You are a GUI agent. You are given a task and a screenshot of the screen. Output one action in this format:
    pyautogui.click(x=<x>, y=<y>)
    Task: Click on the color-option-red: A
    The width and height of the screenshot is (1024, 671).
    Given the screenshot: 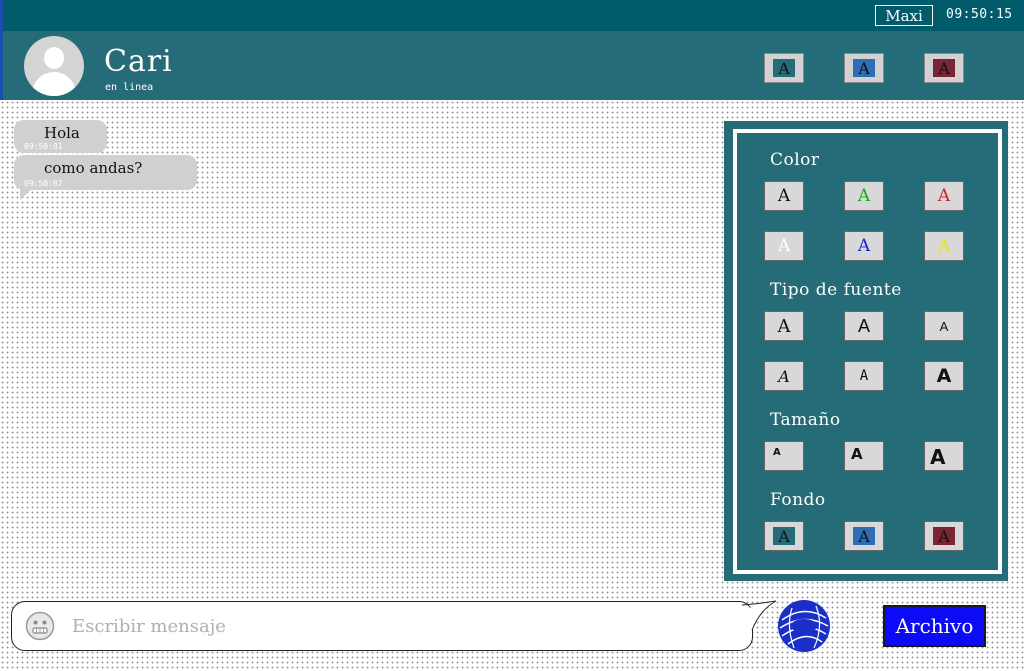 What is the action you would take?
    pyautogui.click(x=944, y=196)
    